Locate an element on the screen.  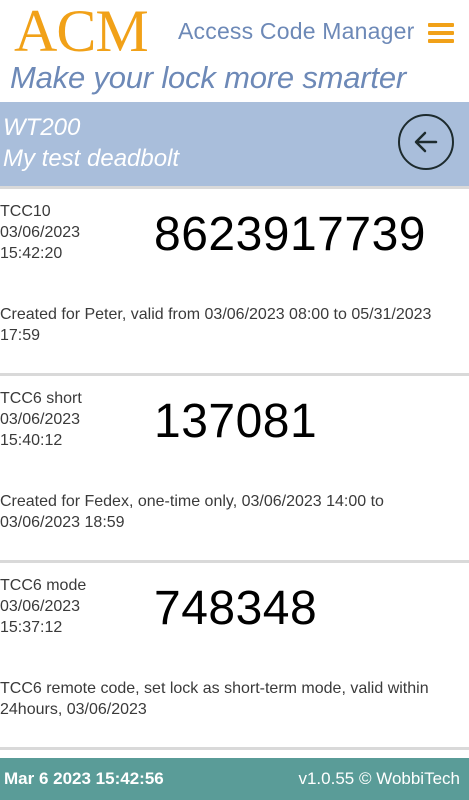
device-description: My test deadbolt is located at coordinates (91, 158).